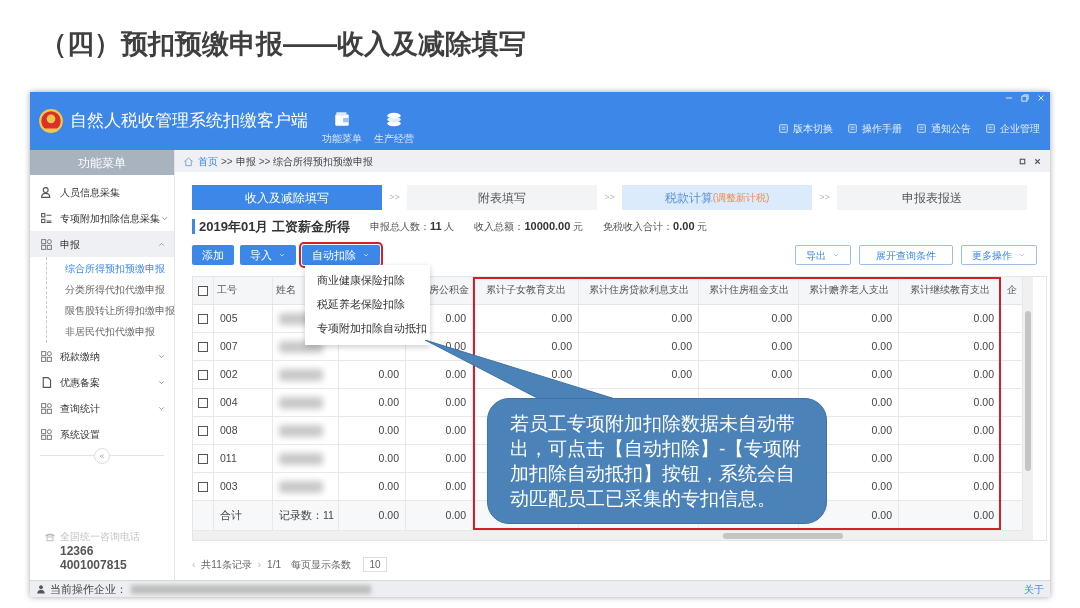  I want to click on app-title: 自然人税收管理系统扣缴客户端, so click(189, 121).